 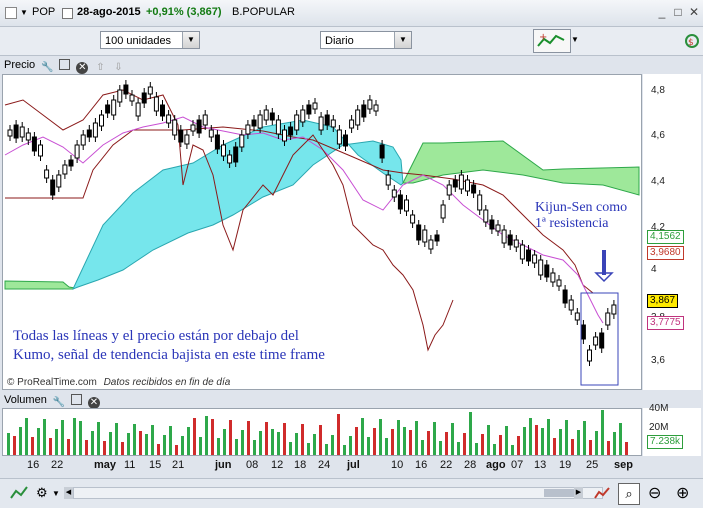 What do you see at coordinates (56, 493) in the screenshot?
I see `tools-dropdown-icon: ▼` at bounding box center [56, 493].